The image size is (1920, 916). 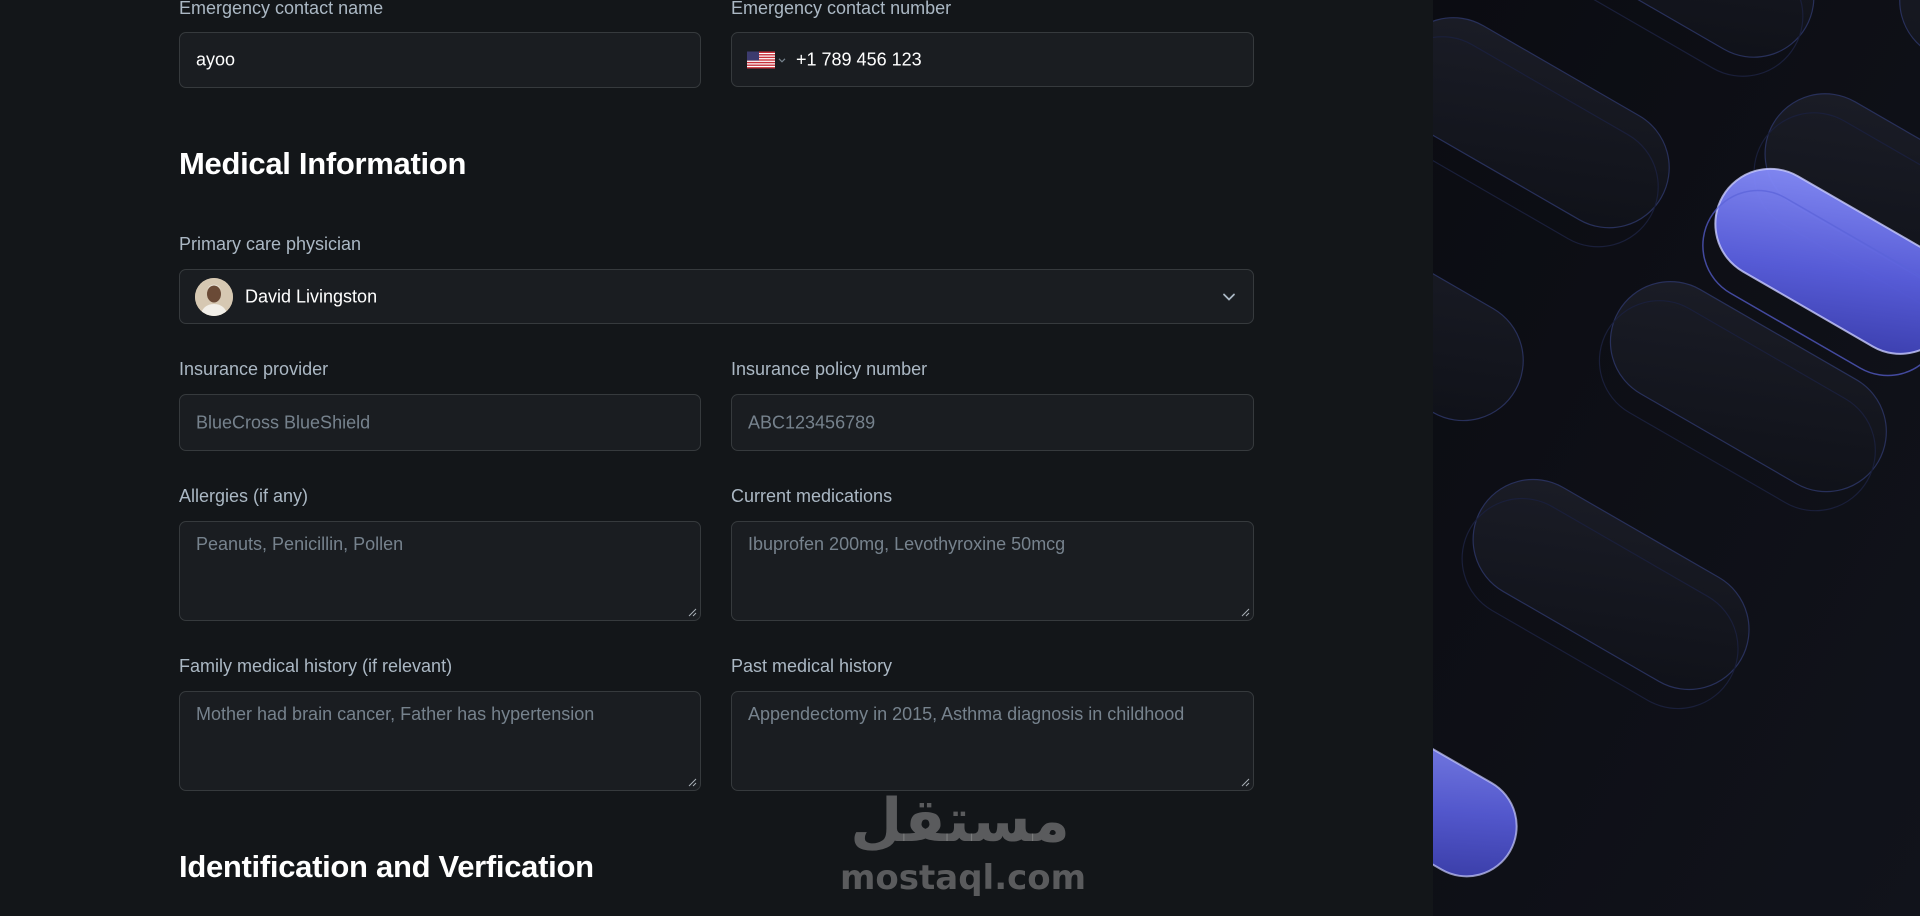 I want to click on emergency-contact-name-input: ayoo, so click(x=440, y=60).